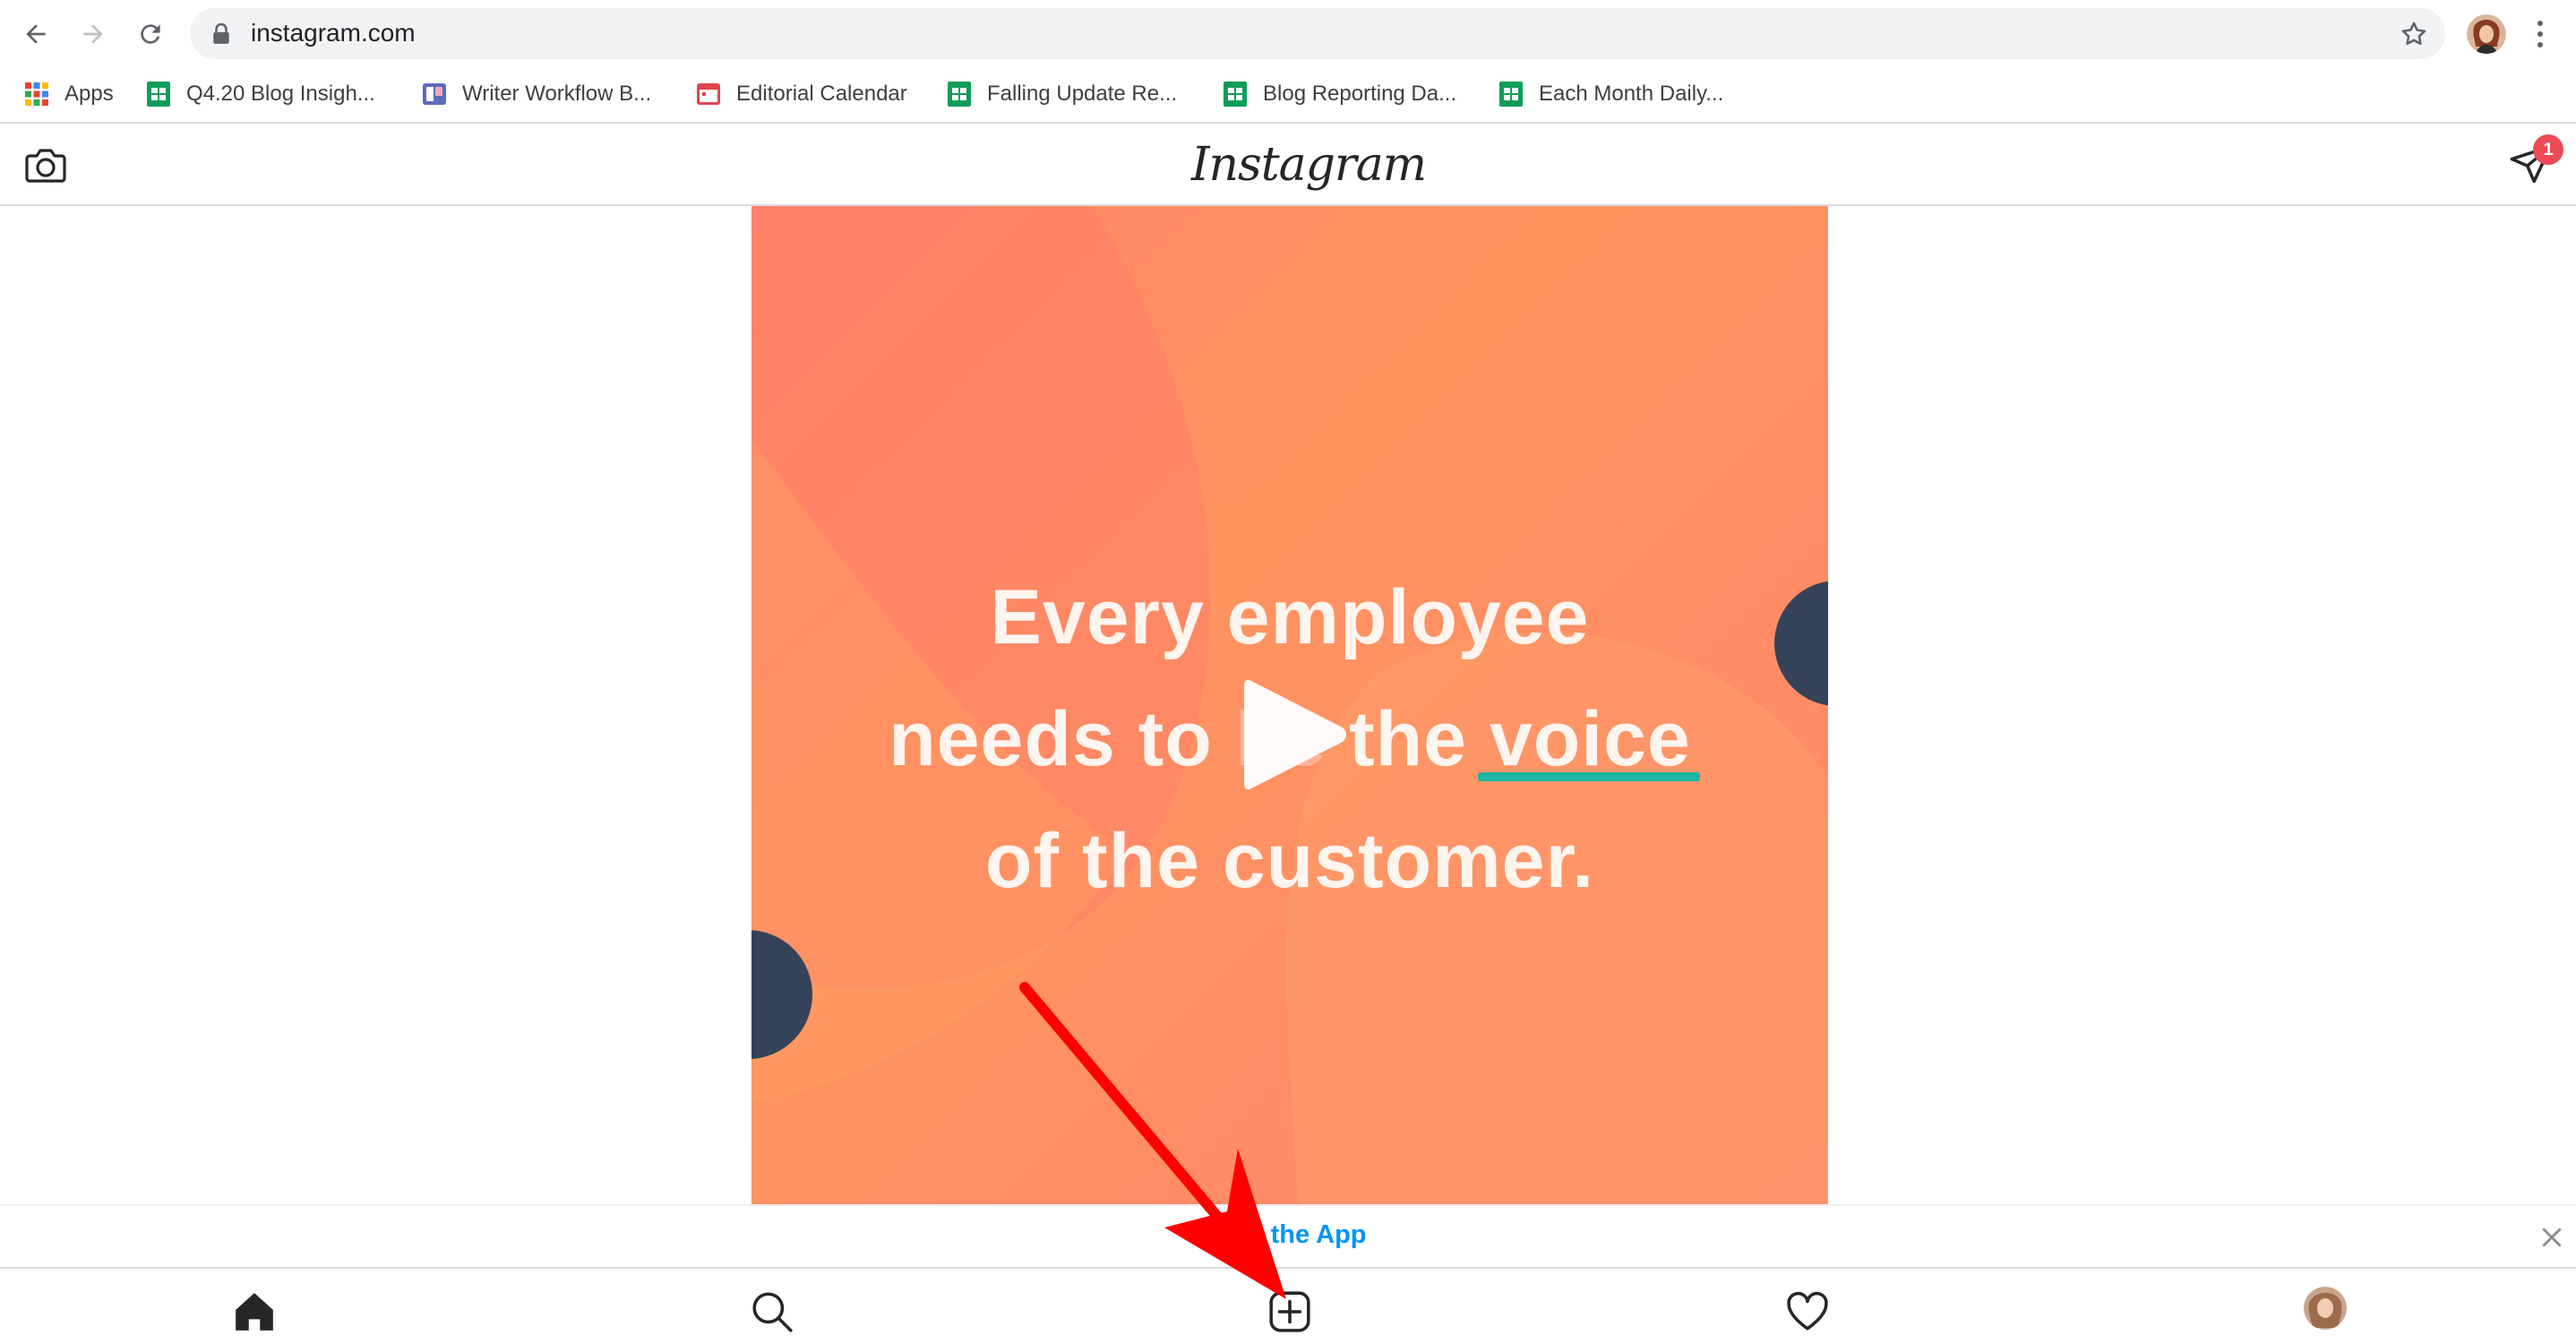  Describe the element at coordinates (45, 164) in the screenshot. I see `camera-icon` at that location.